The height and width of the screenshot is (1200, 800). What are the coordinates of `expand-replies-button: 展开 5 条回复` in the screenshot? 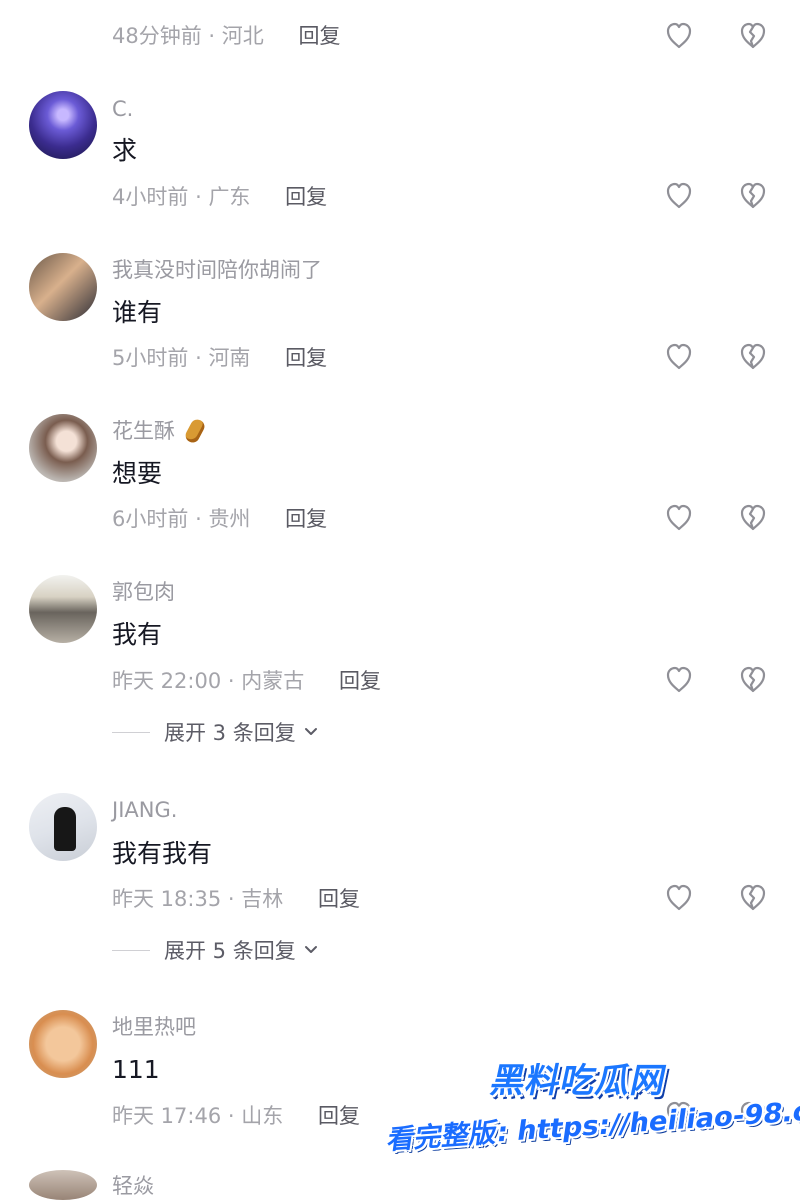 It's located at (215, 950).